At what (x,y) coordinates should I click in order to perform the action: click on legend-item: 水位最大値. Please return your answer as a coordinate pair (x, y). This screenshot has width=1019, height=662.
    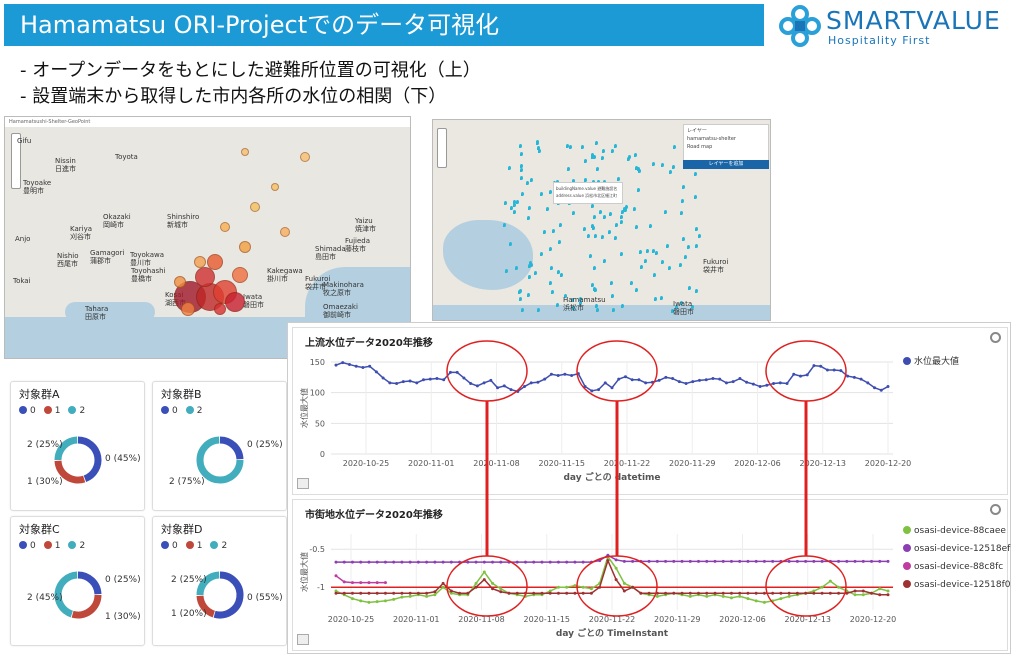
    Looking at the image, I should click on (931, 360).